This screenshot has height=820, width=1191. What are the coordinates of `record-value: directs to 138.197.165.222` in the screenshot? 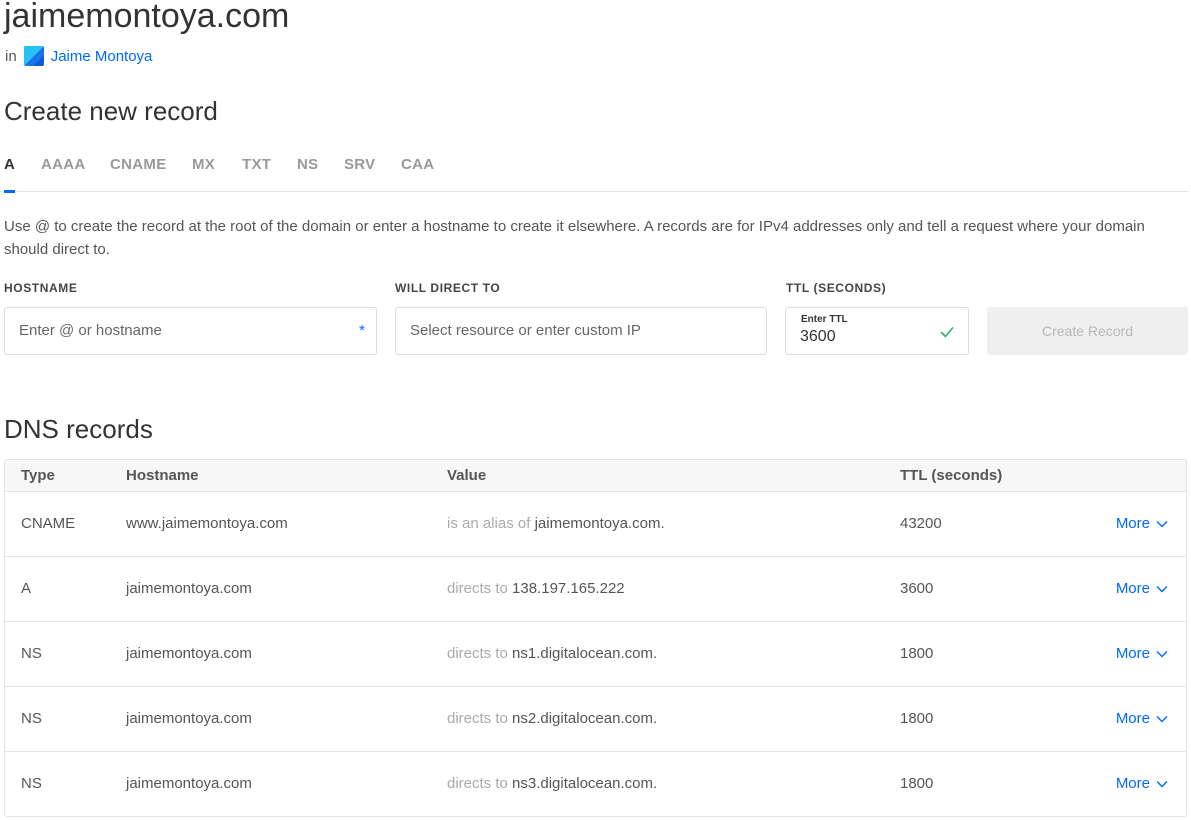 It's located at (536, 588).